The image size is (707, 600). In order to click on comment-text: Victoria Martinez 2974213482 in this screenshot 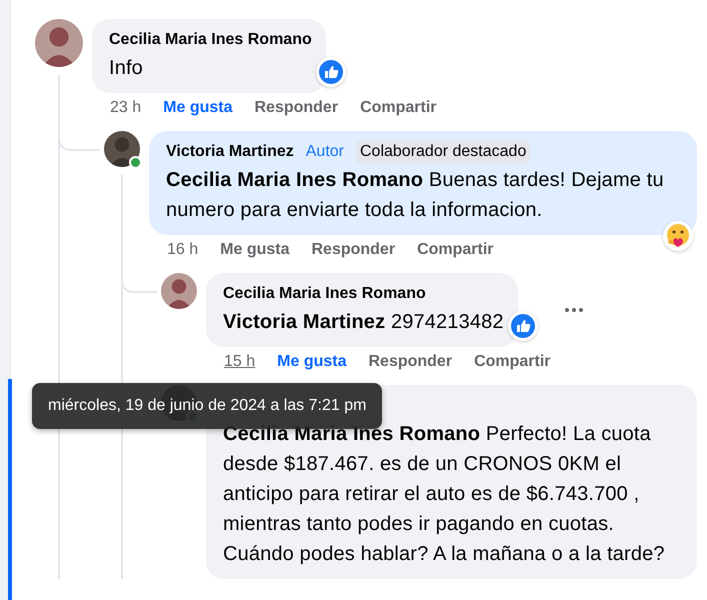, I will do `click(363, 322)`.